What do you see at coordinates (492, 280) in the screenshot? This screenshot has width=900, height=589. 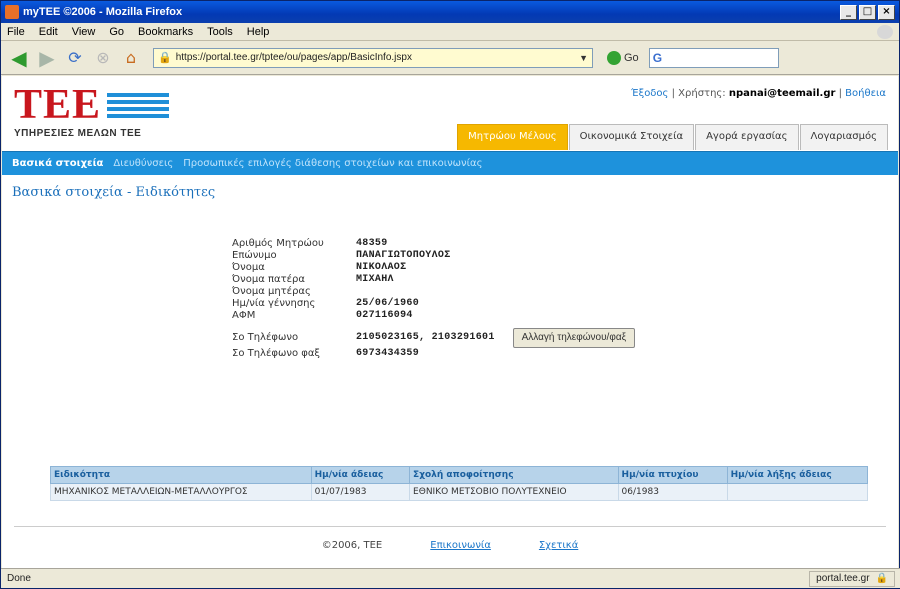 I see `detail-row: Όνομα πατέρα ΜΙΧΑΗΛ` at bounding box center [492, 280].